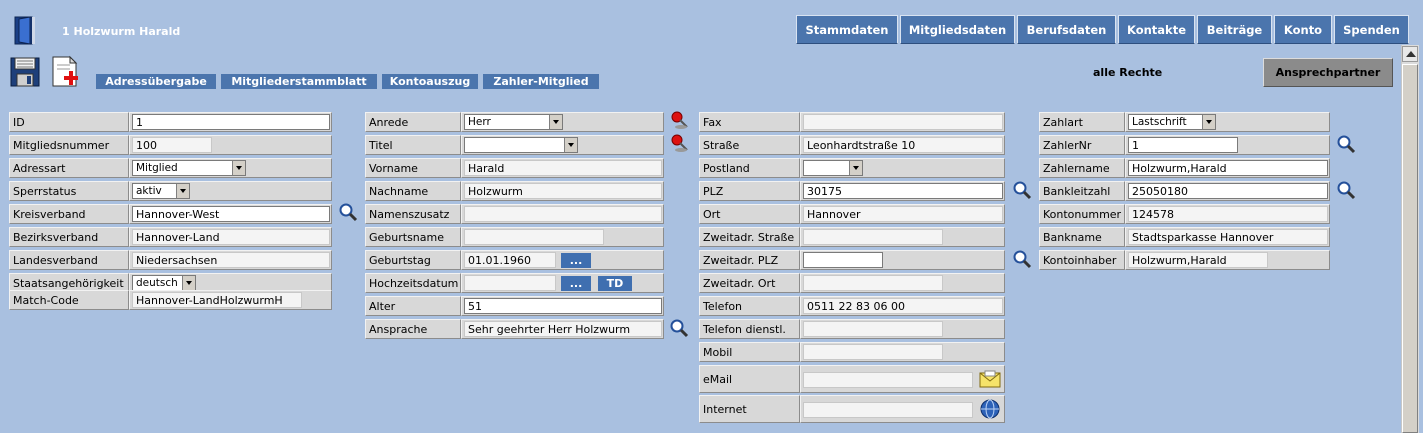 The width and height of the screenshot is (1423, 433). Describe the element at coordinates (989, 408) in the screenshot. I see `globe-icon` at that location.